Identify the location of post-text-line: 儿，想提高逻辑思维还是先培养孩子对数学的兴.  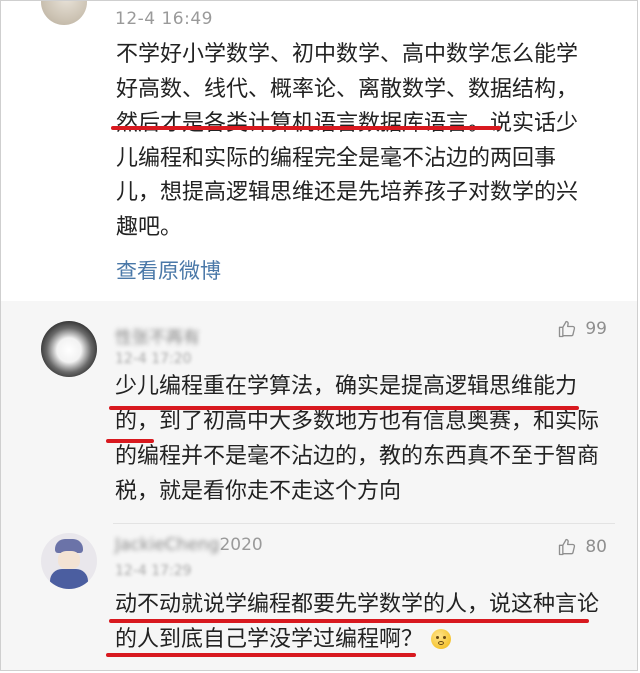
(347, 192).